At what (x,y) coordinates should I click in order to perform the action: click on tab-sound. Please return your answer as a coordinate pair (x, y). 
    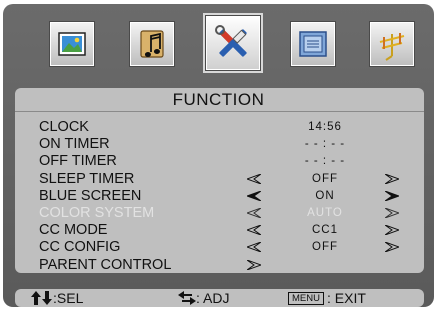
    Looking at the image, I should click on (152, 44).